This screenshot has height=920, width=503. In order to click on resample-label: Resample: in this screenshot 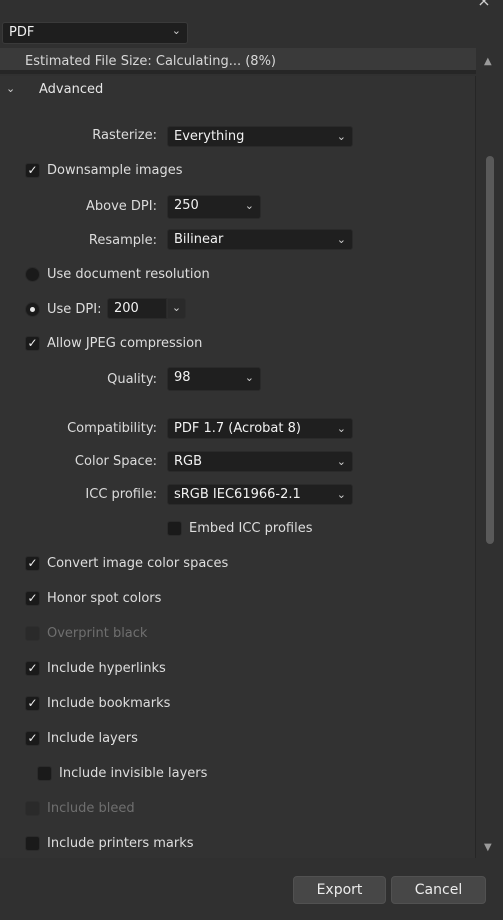, I will do `click(122, 240)`.